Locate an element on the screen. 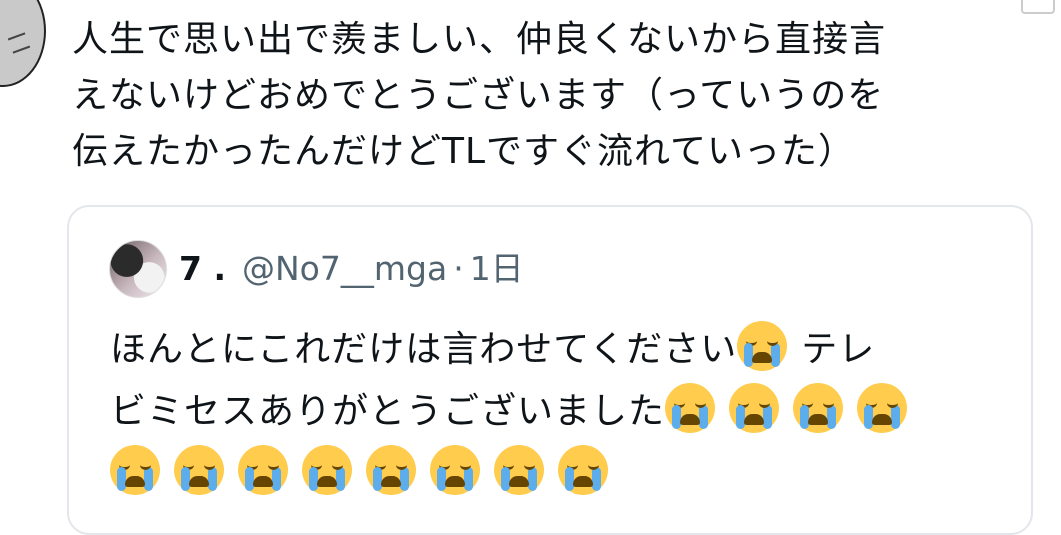 The image size is (1061, 535). author-avatar is located at coordinates (23, 43).